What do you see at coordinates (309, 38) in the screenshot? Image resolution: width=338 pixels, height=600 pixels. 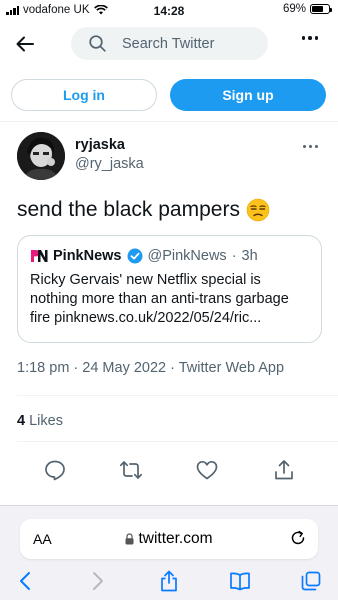 I see `more-options-icon` at bounding box center [309, 38].